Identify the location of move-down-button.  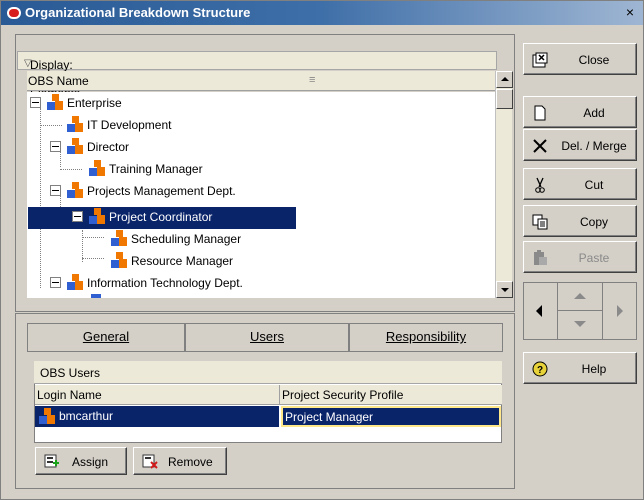
(580, 325).